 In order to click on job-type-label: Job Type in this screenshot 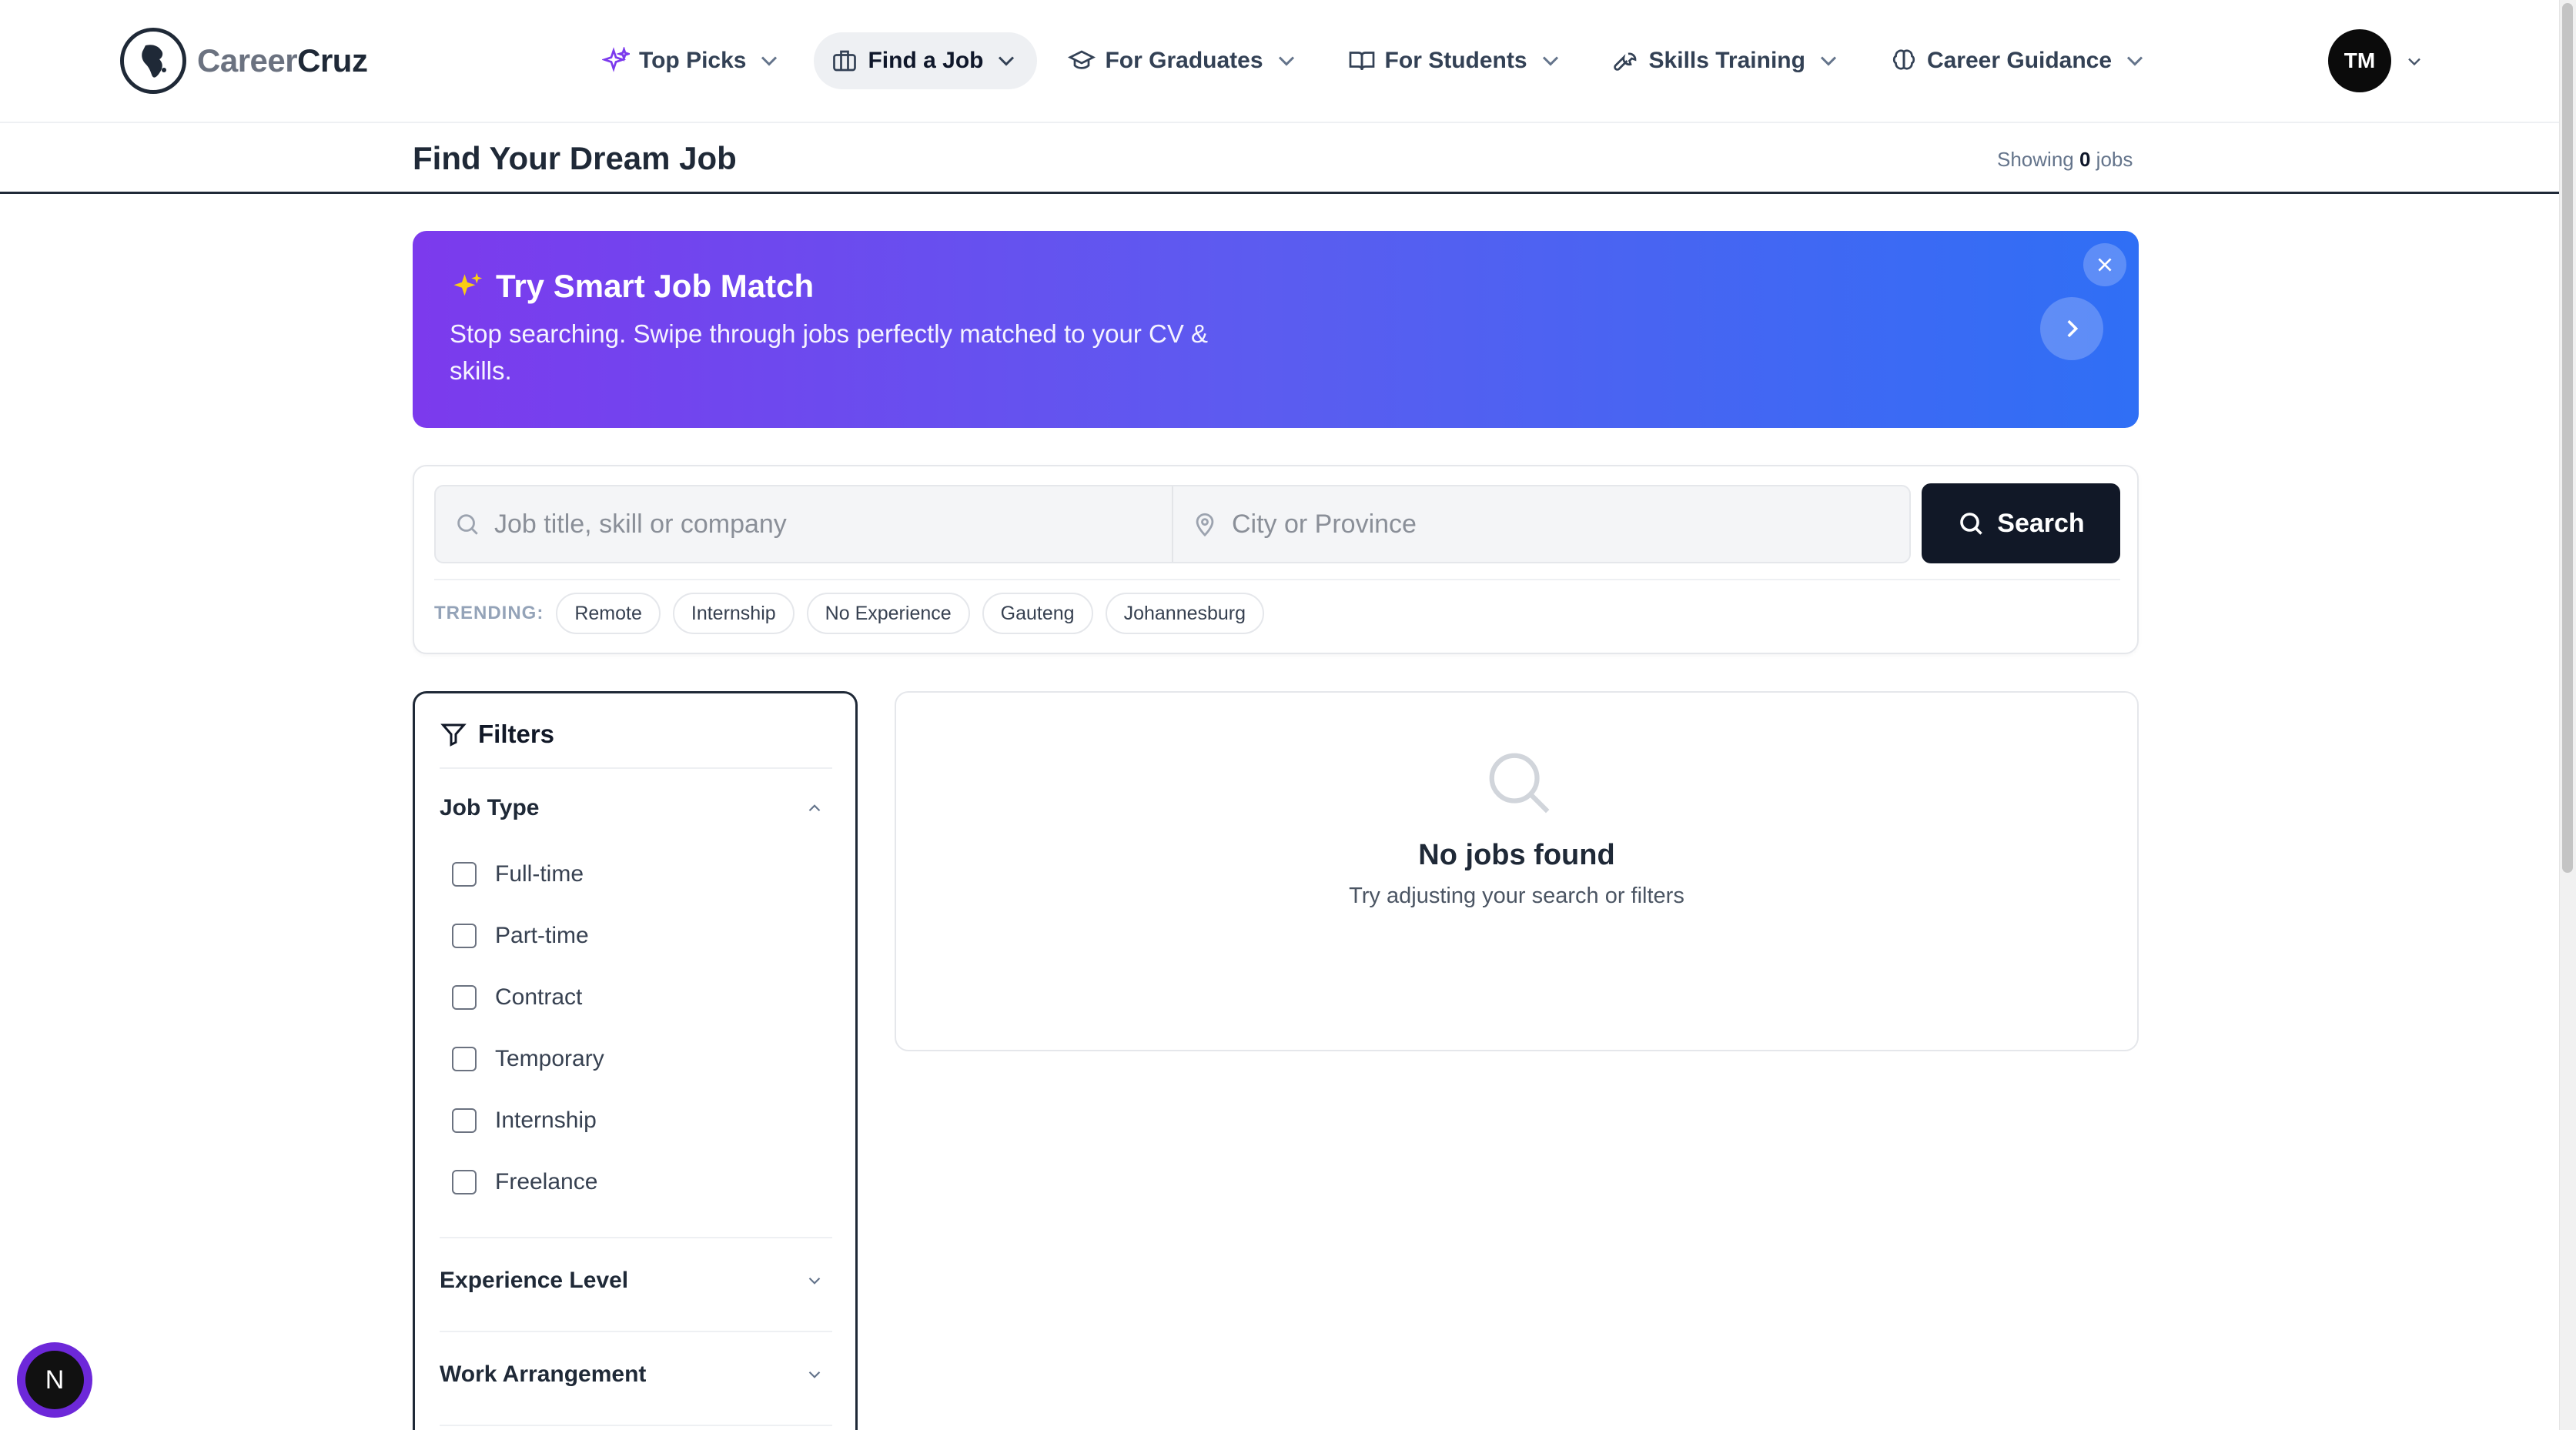, I will do `click(490, 807)`.